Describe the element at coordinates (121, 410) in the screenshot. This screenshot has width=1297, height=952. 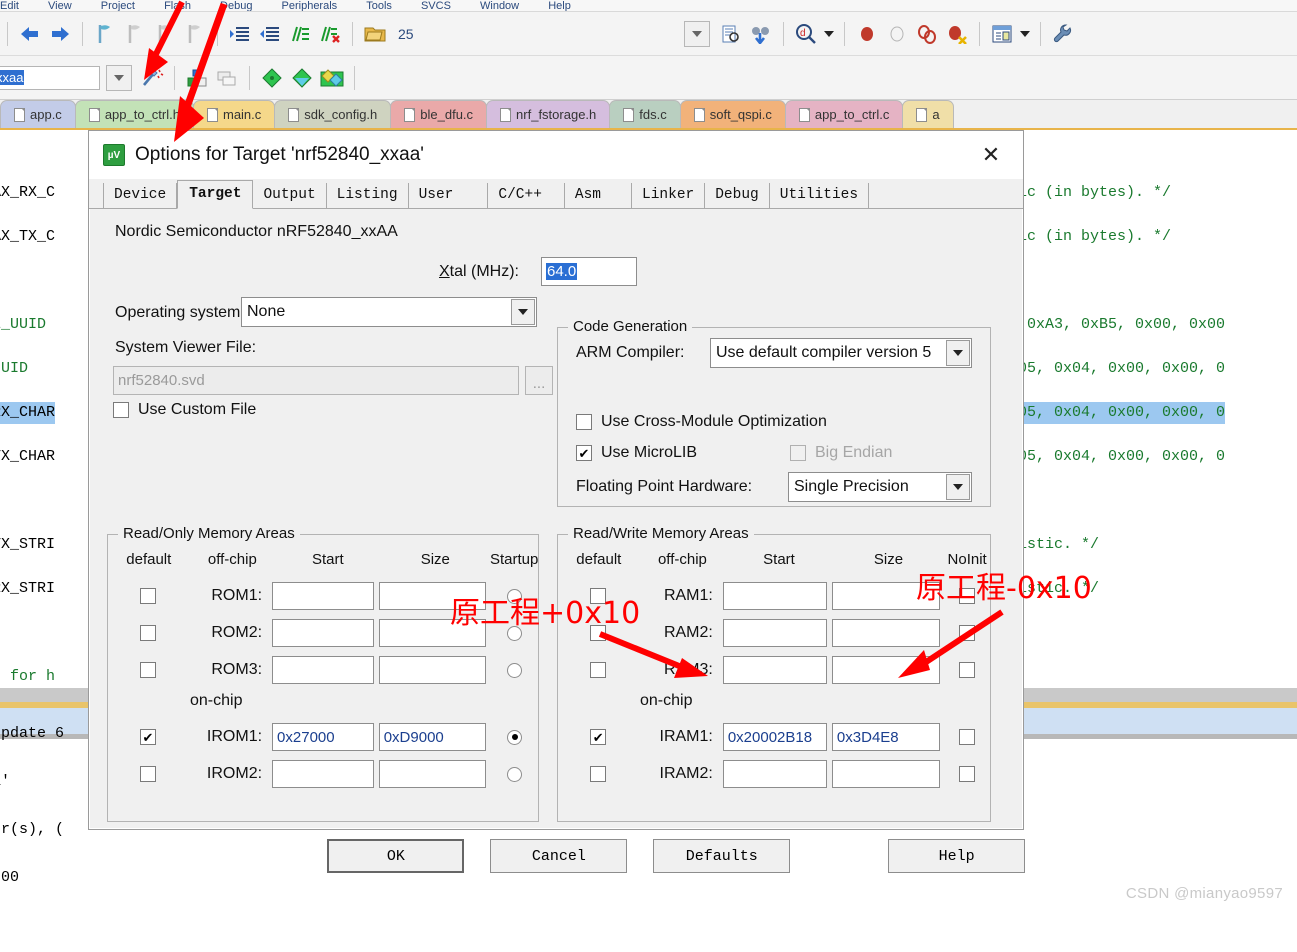
I see `use-custom-file-checkbox` at that location.